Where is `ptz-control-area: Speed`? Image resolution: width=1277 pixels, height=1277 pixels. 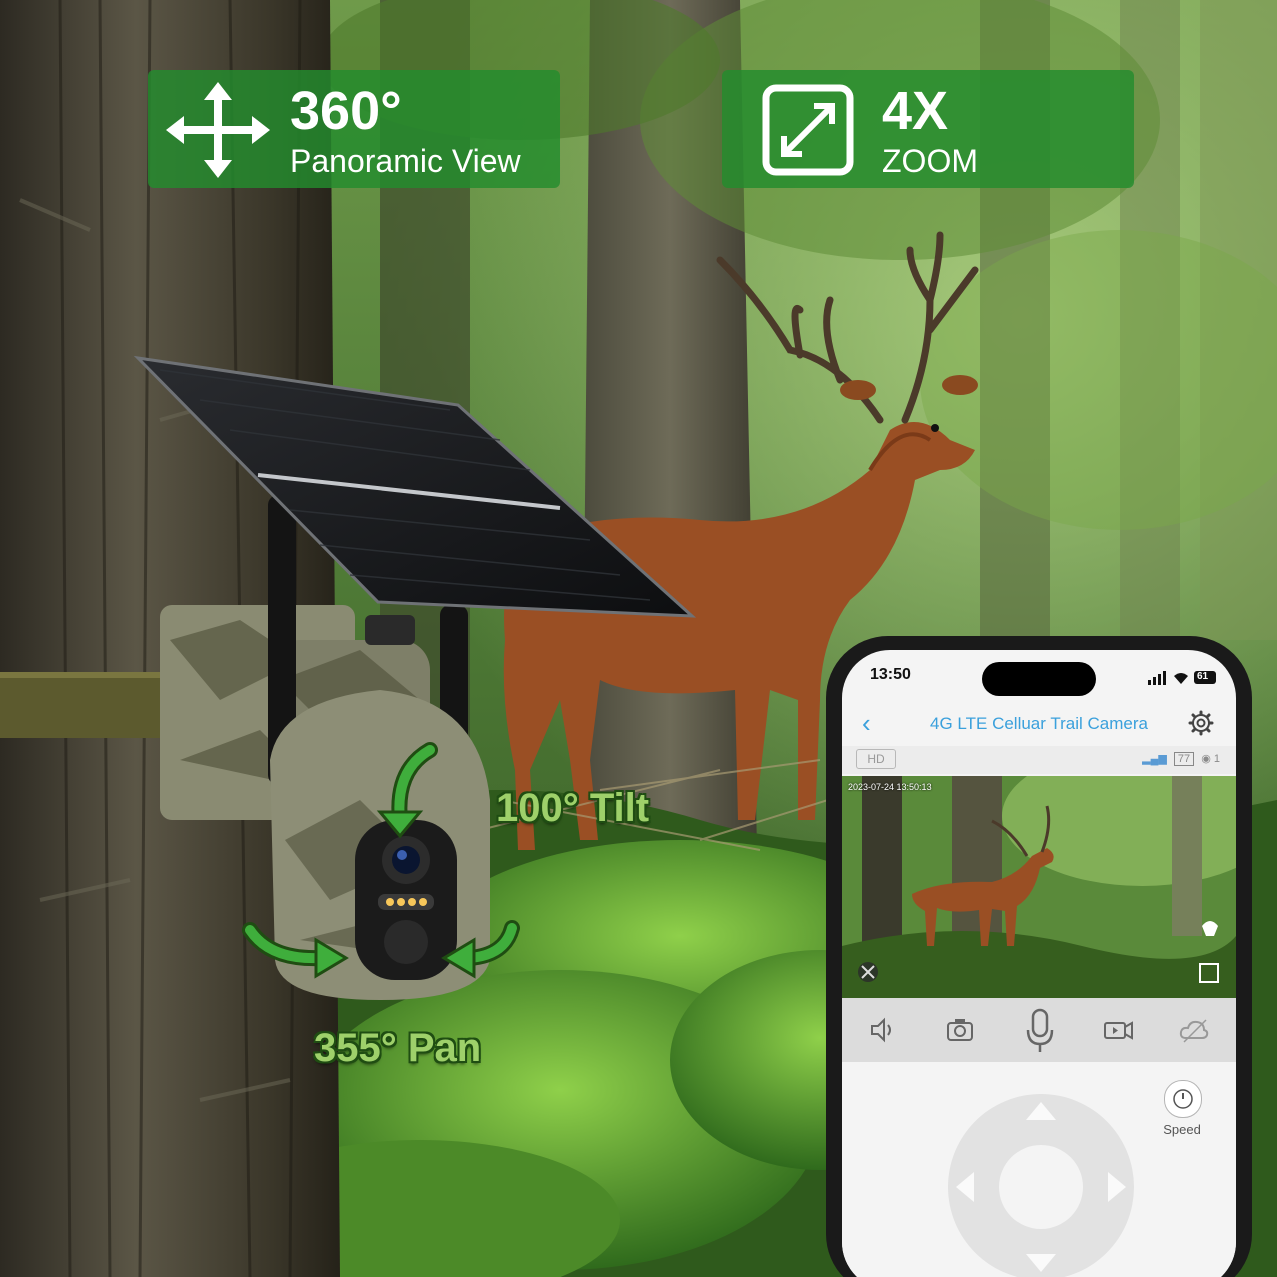 ptz-control-area: Speed is located at coordinates (1039, 1169).